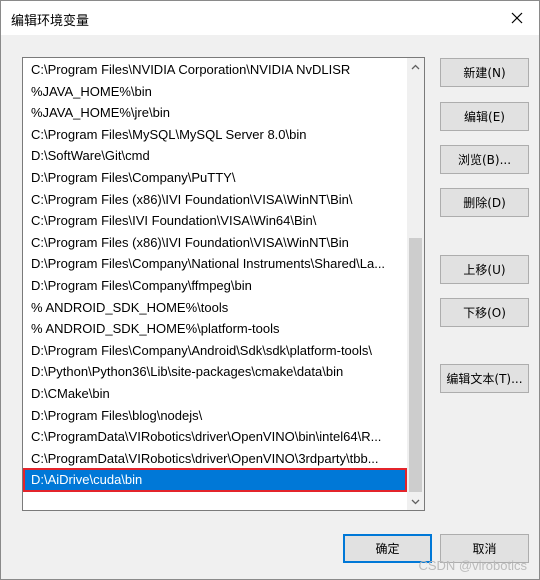 The width and height of the screenshot is (540, 580). Describe the element at coordinates (215, 416) in the screenshot. I see `list-item: D:\Program Files\blog\nodejs\` at that location.